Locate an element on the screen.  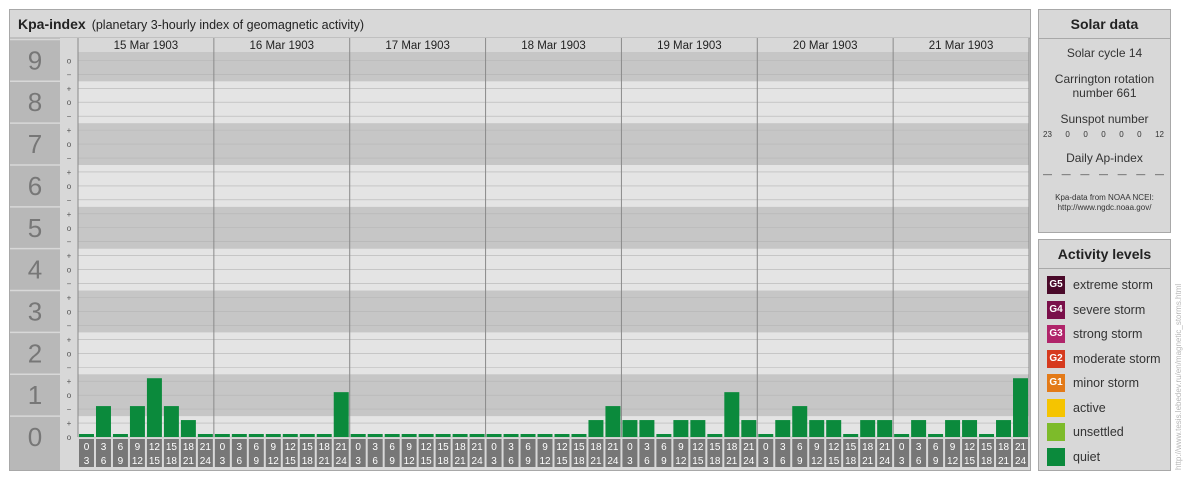
interval-end: 6 is located at coordinates (240, 461).